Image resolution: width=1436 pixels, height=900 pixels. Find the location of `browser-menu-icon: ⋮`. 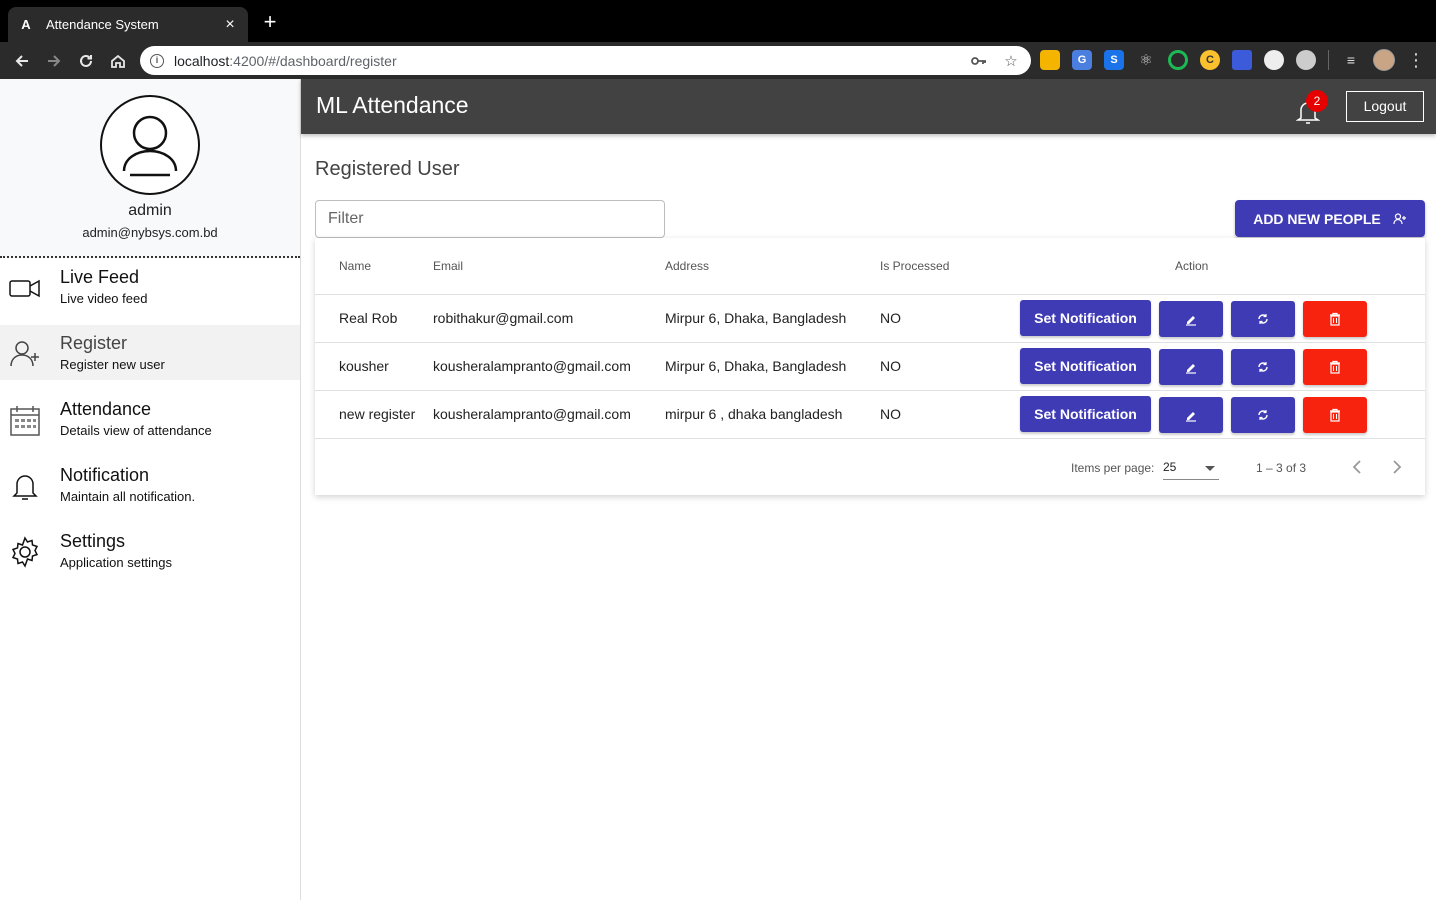

browser-menu-icon: ⋮ is located at coordinates (1416, 60).